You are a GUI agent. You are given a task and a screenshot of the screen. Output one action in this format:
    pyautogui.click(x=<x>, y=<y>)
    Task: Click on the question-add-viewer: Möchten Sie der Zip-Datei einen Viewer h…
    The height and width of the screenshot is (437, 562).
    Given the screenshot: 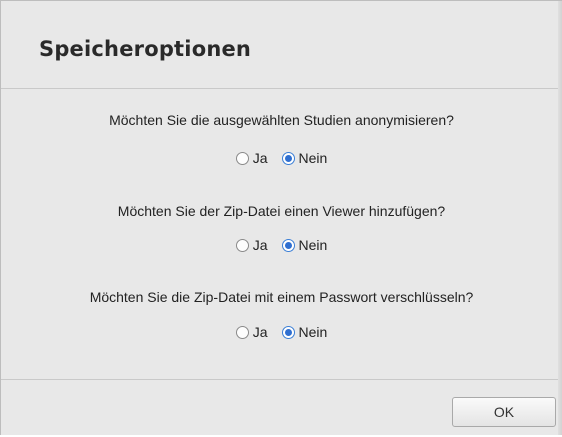 What is the action you would take?
    pyautogui.click(x=281, y=211)
    